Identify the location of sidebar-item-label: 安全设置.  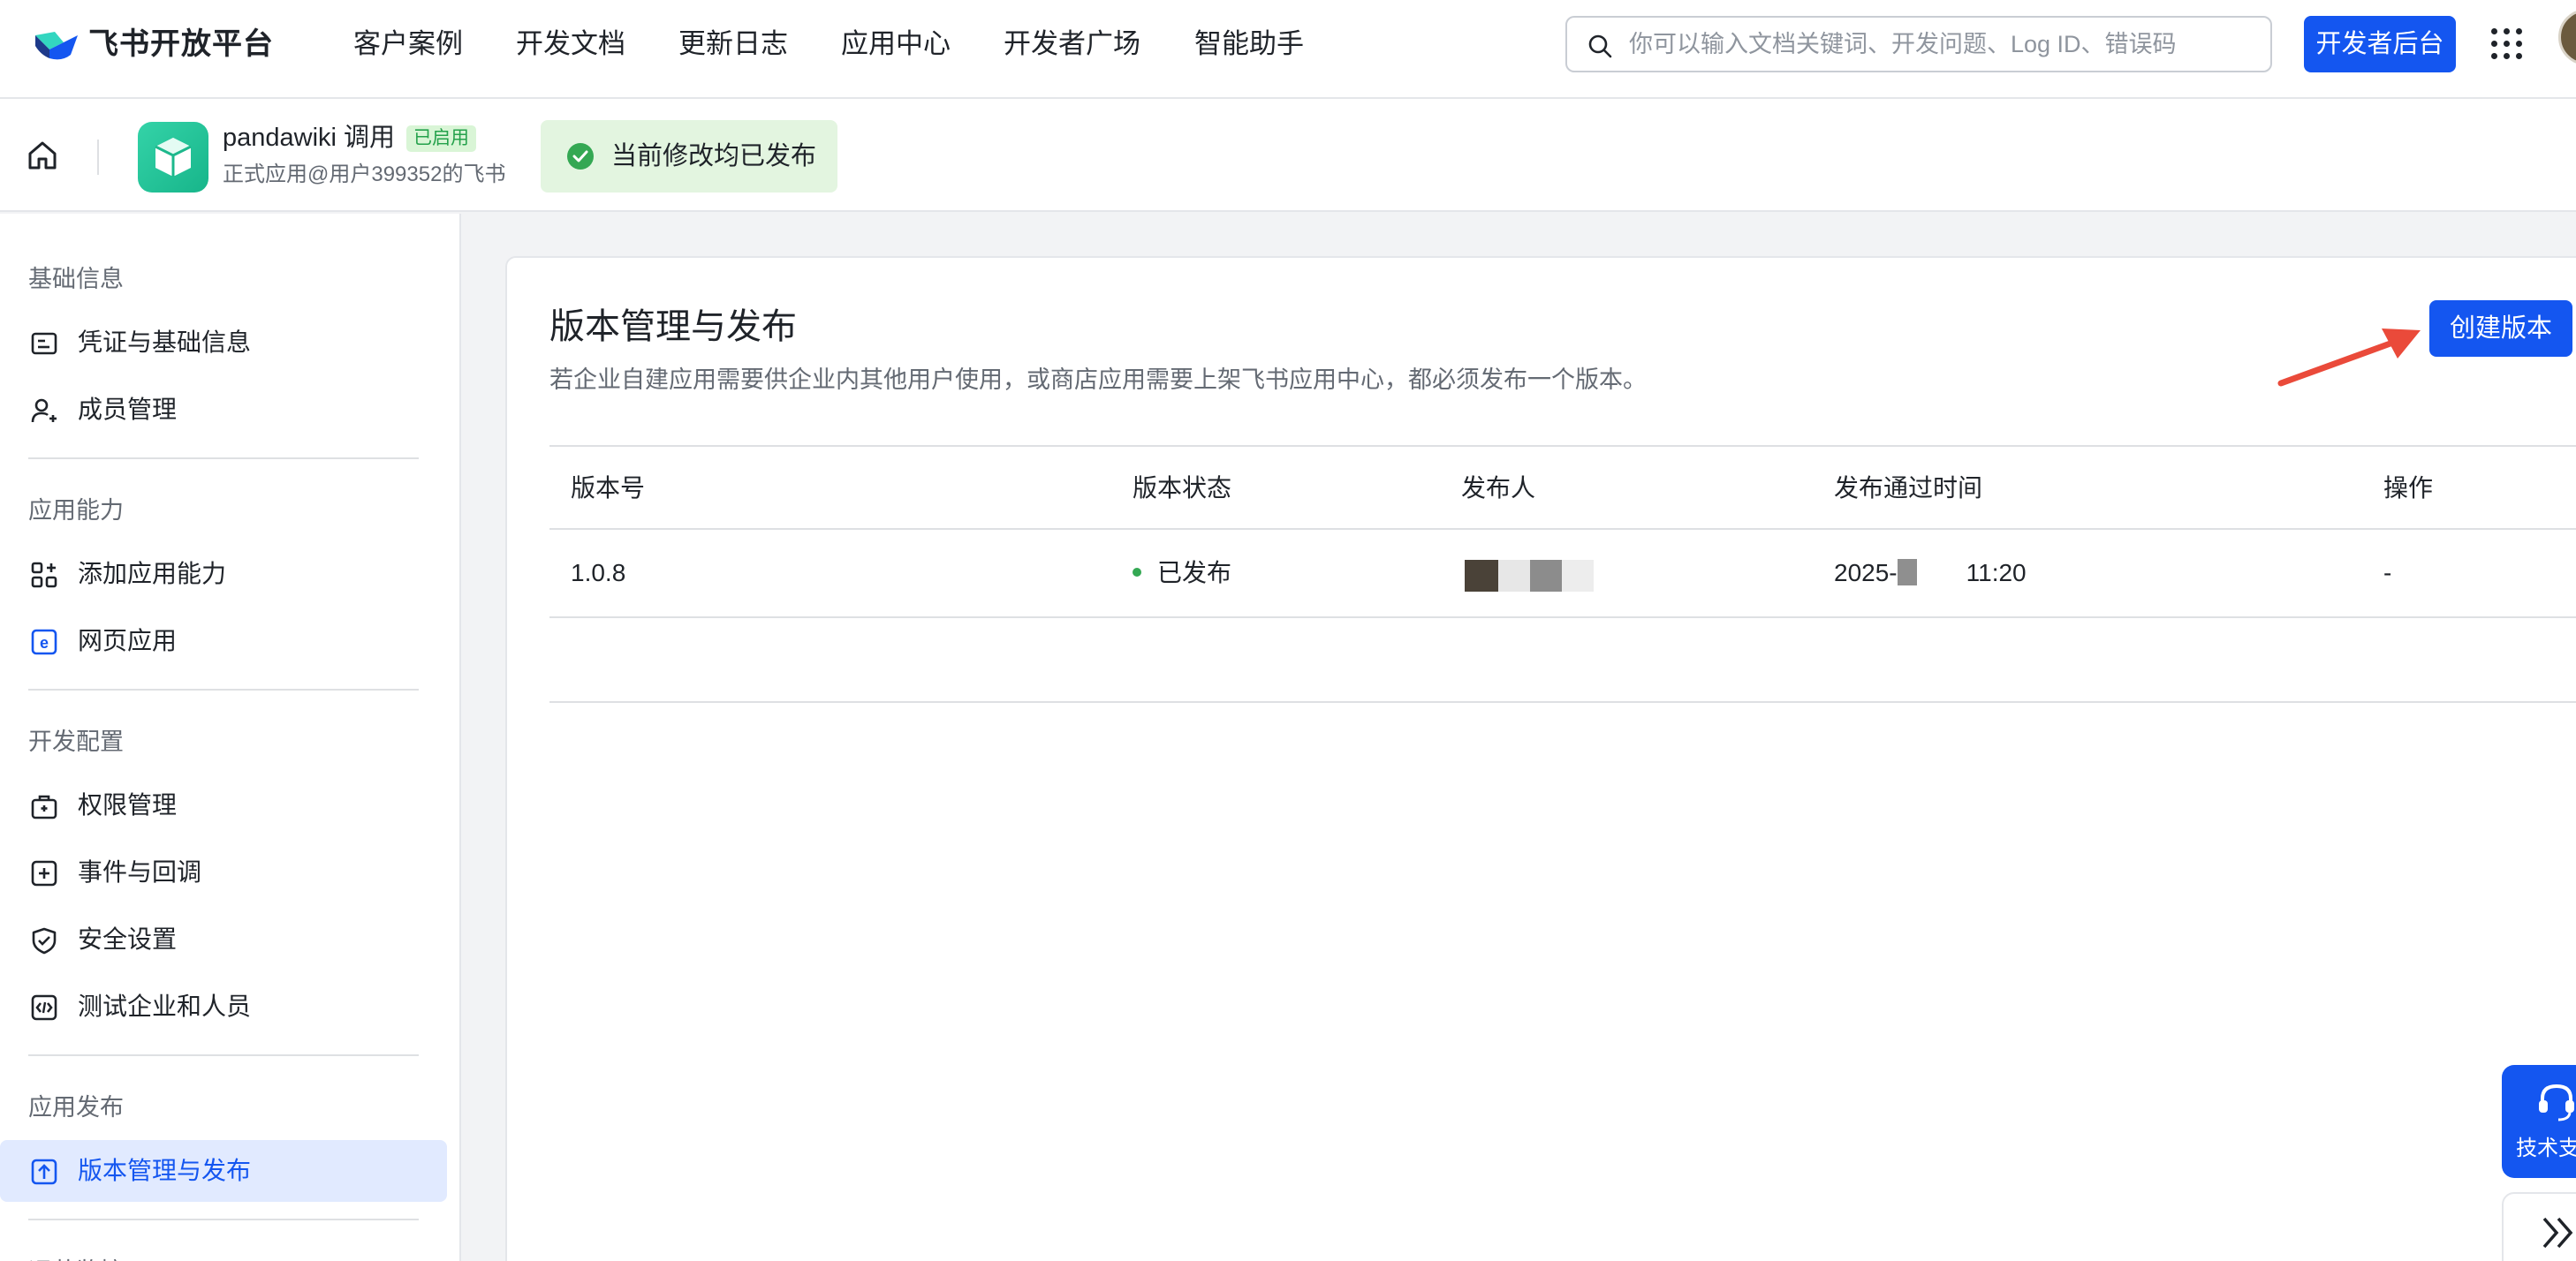
(128, 939).